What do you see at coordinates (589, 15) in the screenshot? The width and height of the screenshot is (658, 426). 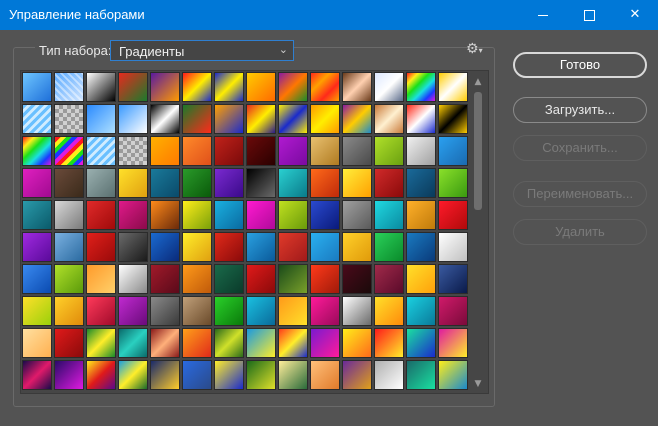 I see `maximize-button` at bounding box center [589, 15].